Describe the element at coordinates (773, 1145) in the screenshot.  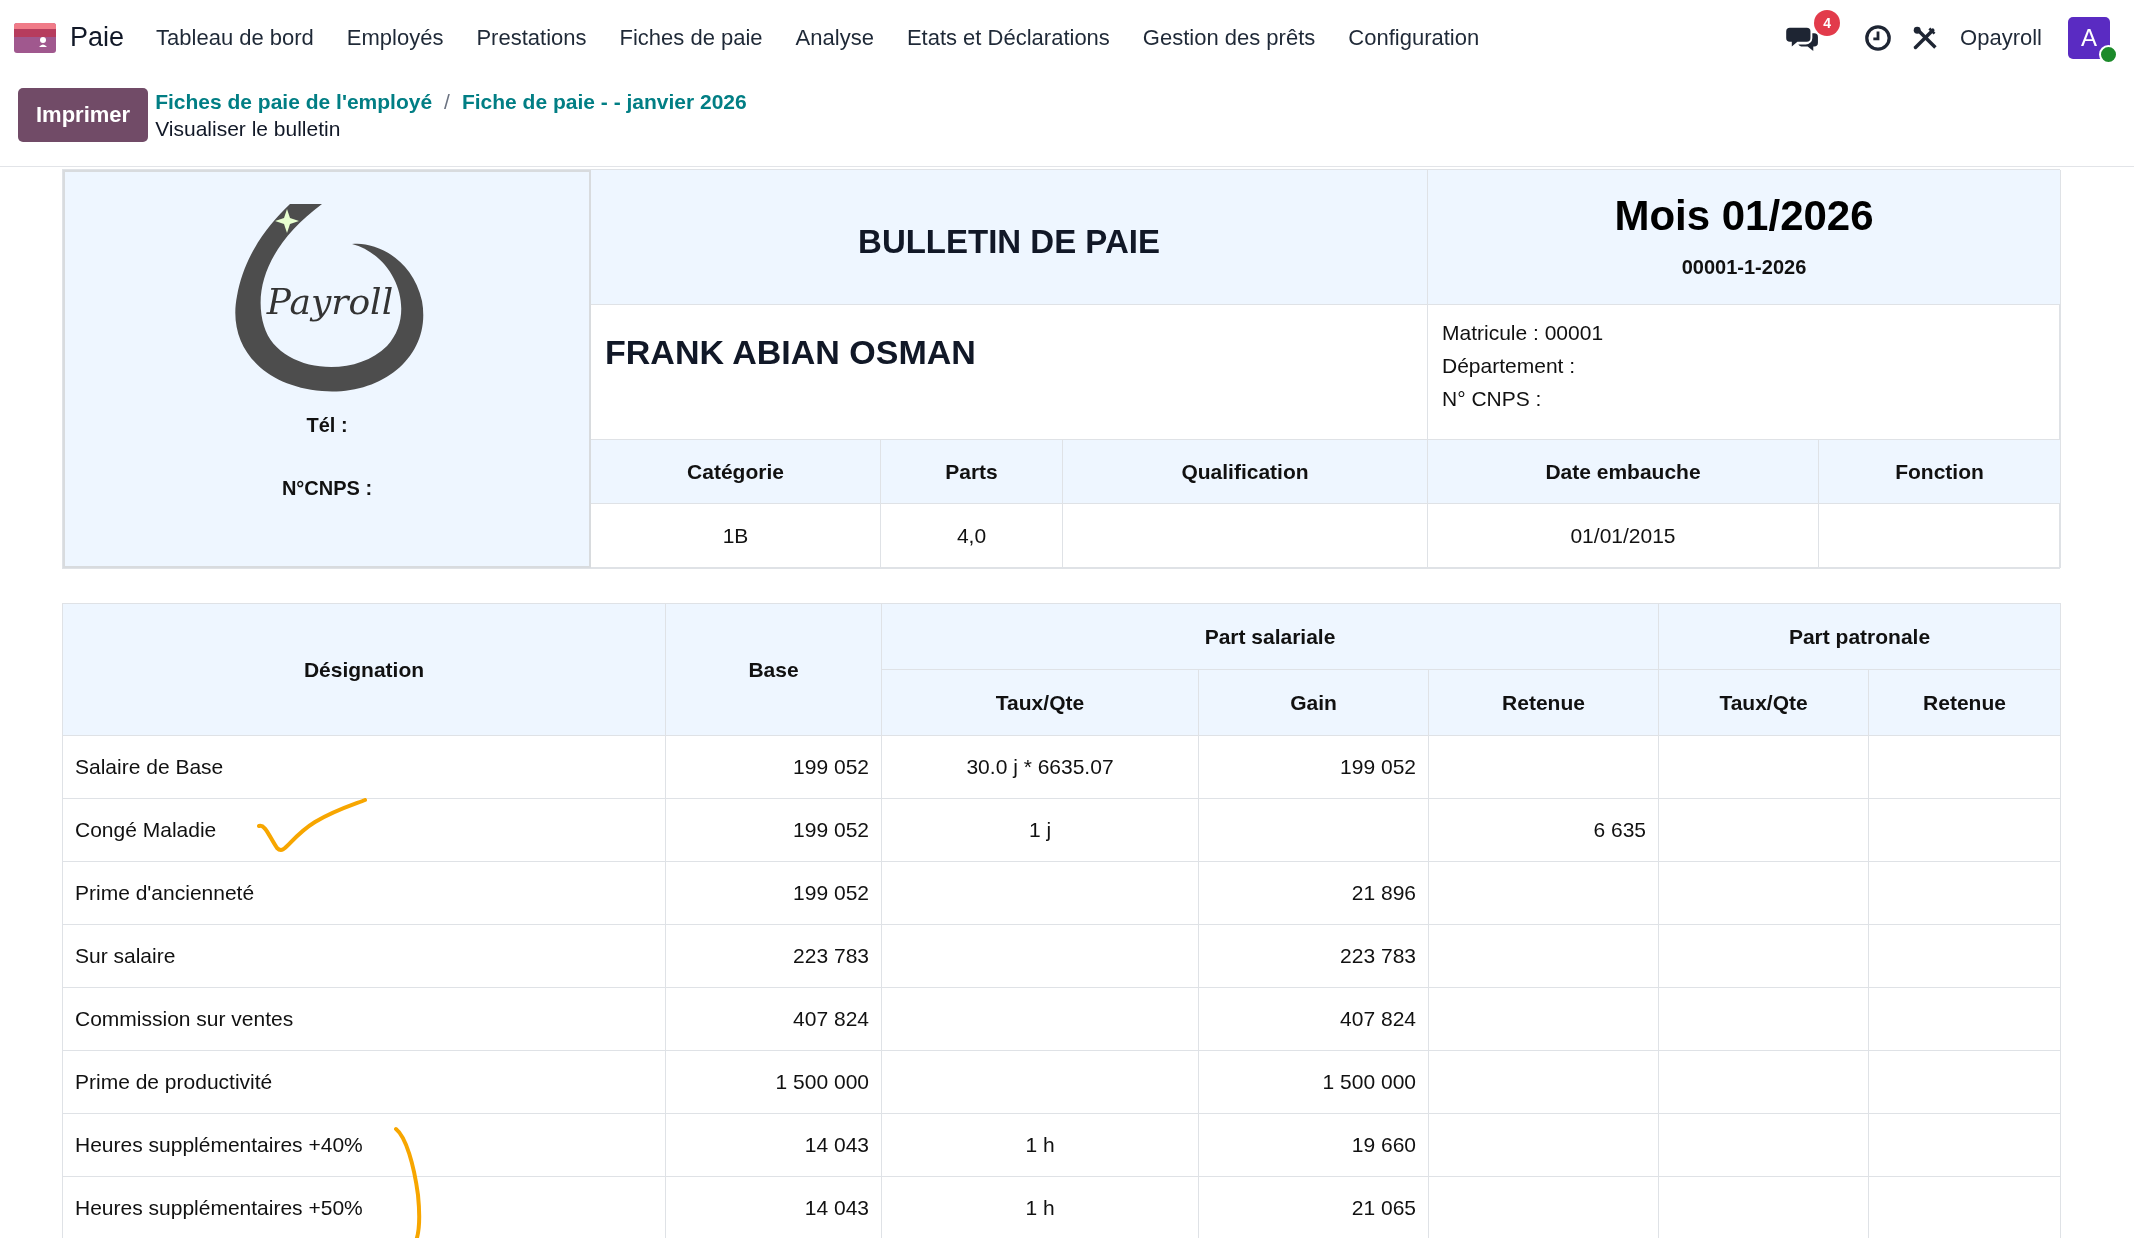
I see `table-cell: 14 043` at that location.